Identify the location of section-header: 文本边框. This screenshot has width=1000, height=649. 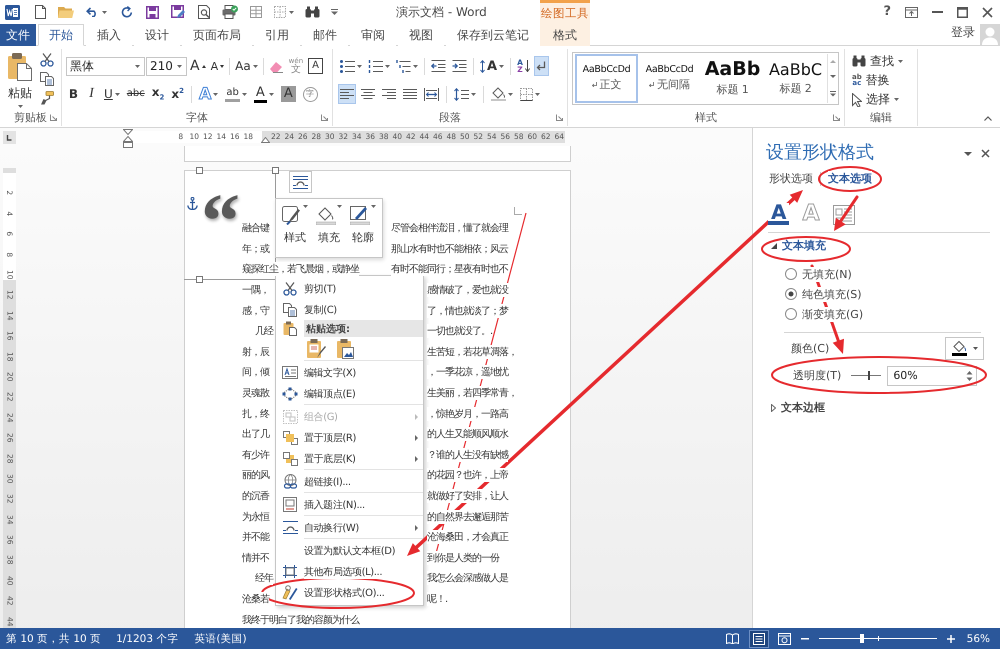
(878, 407).